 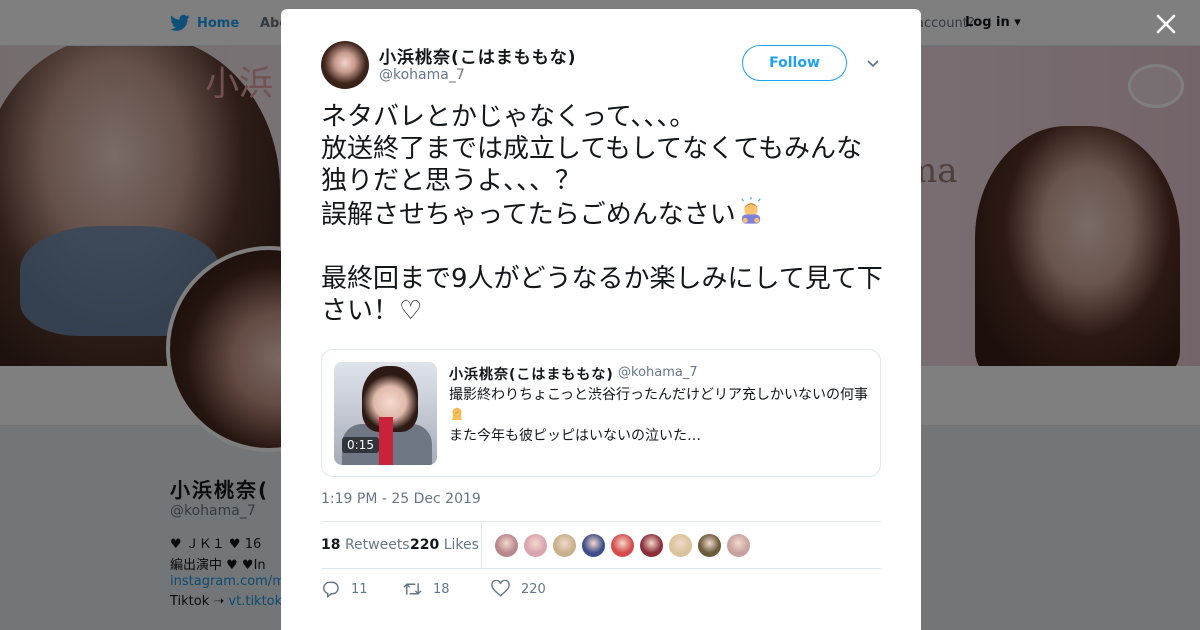 What do you see at coordinates (659, 395) in the screenshot?
I see `quoted-text-part1: 撮影終わりちょこっと渋谷行ったんだけどリア充しかいないの何事` at bounding box center [659, 395].